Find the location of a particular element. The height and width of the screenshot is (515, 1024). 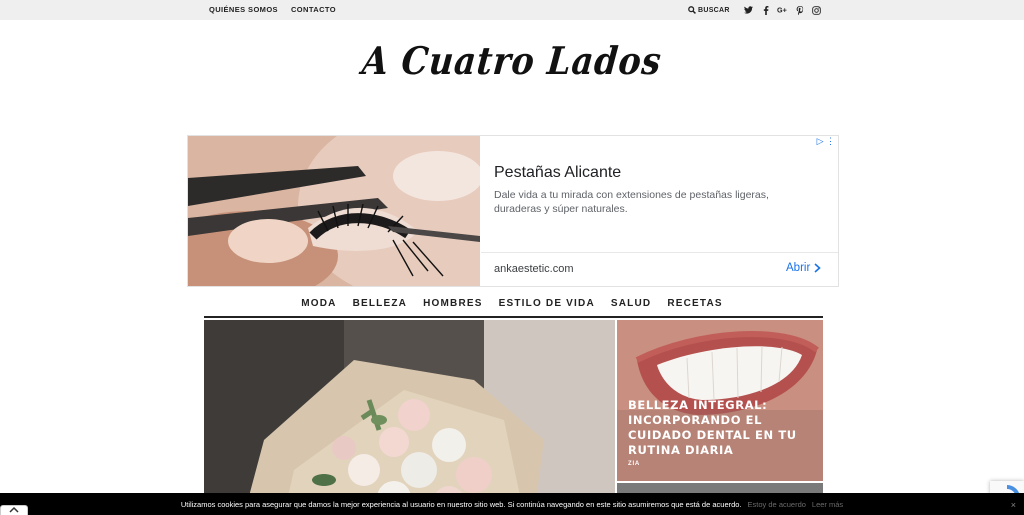

ad-open-button: Abrir is located at coordinates (803, 268).